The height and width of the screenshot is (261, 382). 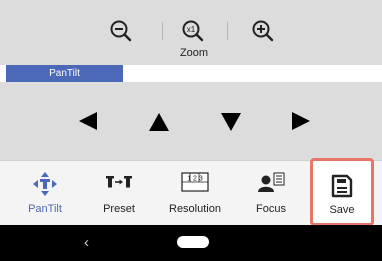 I want to click on back-button: ‹, so click(x=86, y=243).